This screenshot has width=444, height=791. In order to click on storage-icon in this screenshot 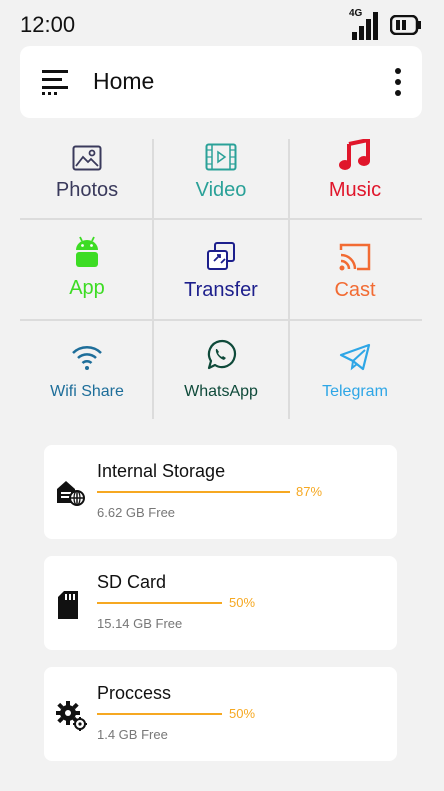, I will do `click(71, 493)`.